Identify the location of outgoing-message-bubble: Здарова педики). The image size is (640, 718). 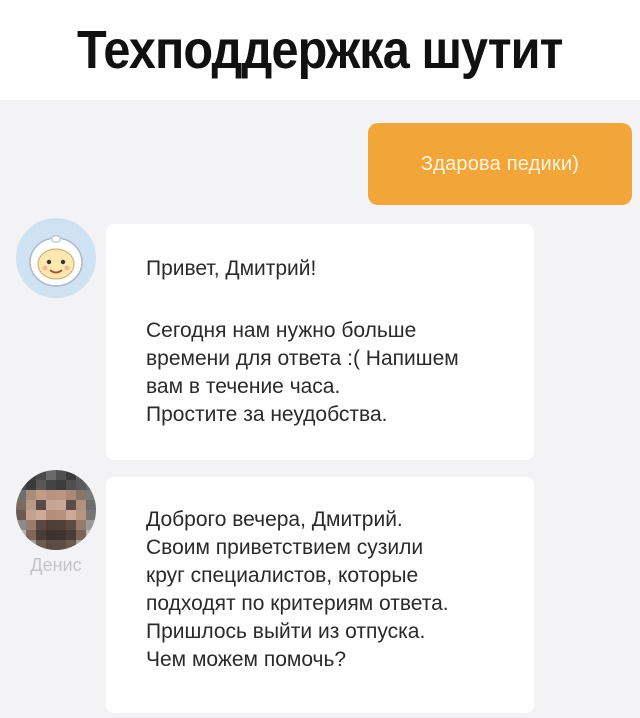
(500, 164).